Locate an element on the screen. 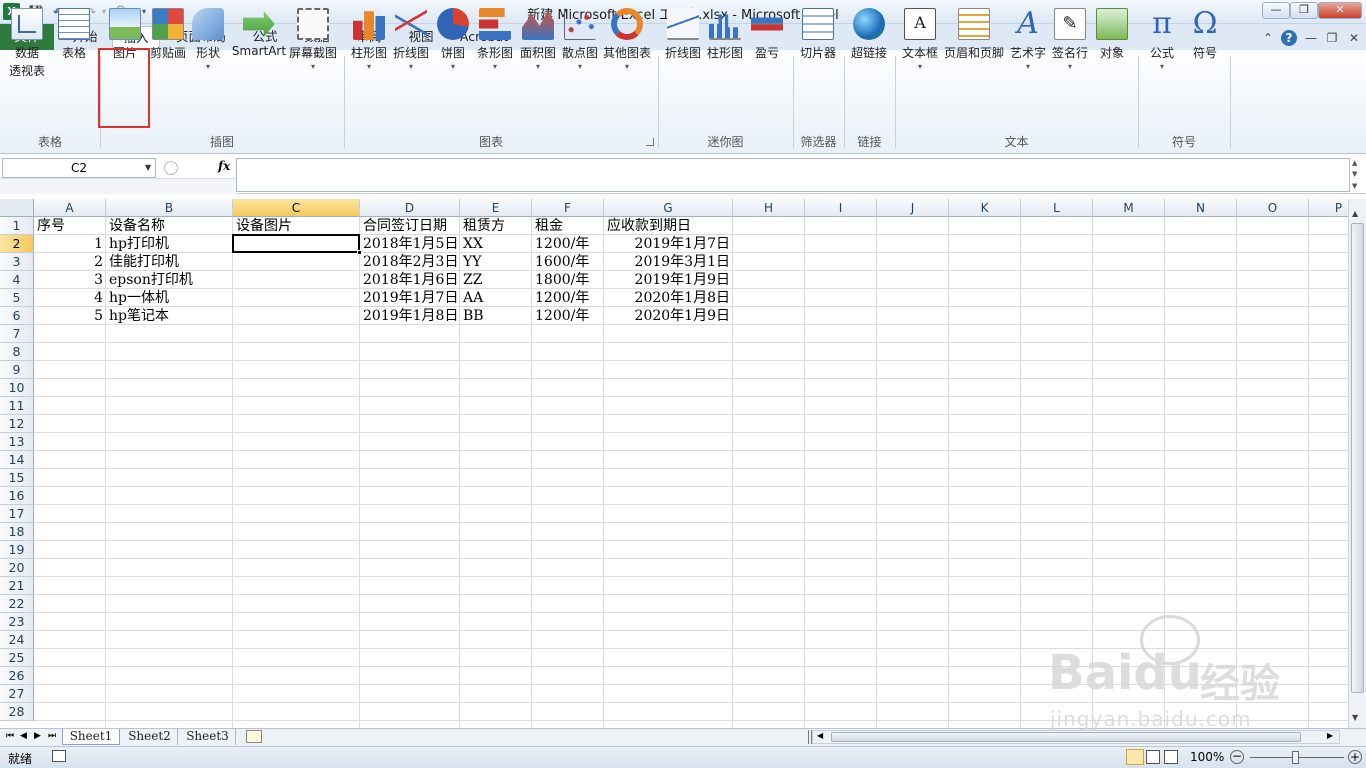 This screenshot has width=1366, height=768. row-header-13: 13 is located at coordinates (17, 442).